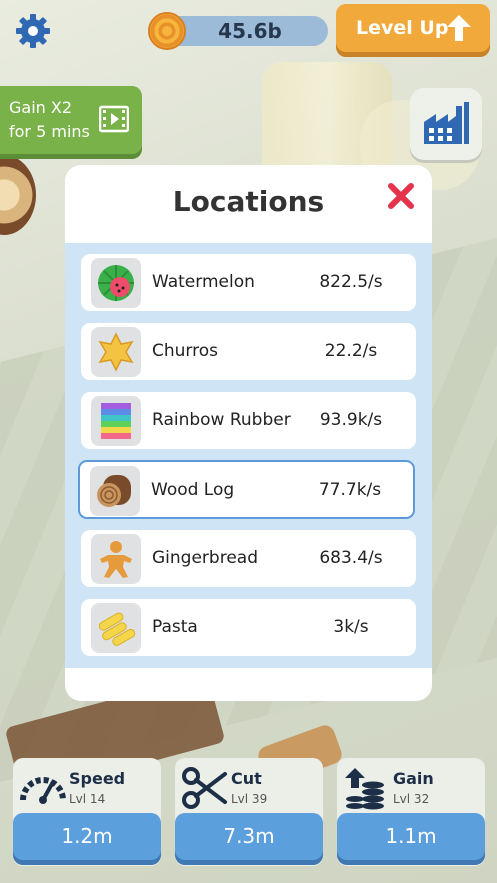 The height and width of the screenshot is (883, 497). Describe the element at coordinates (116, 283) in the screenshot. I see `watermelon-icon` at that location.